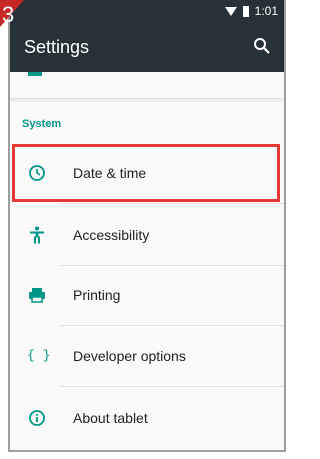 The height and width of the screenshot is (459, 320). What do you see at coordinates (262, 46) in the screenshot?
I see `search-icon` at bounding box center [262, 46].